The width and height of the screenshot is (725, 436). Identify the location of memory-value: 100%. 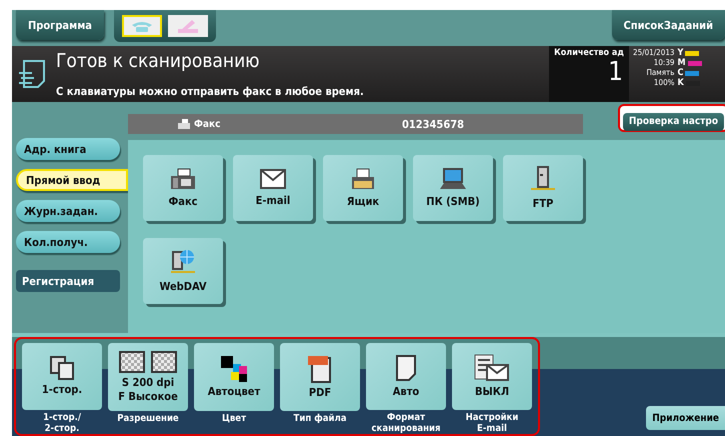
(664, 83).